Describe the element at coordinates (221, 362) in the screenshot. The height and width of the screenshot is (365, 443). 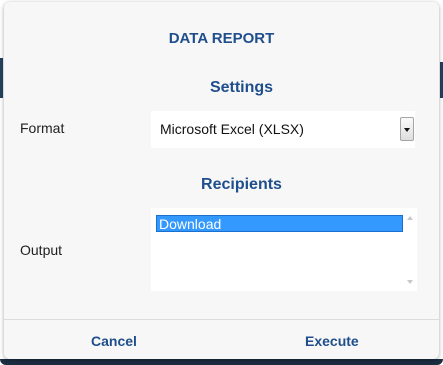
I see `background-strip-bottom` at that location.